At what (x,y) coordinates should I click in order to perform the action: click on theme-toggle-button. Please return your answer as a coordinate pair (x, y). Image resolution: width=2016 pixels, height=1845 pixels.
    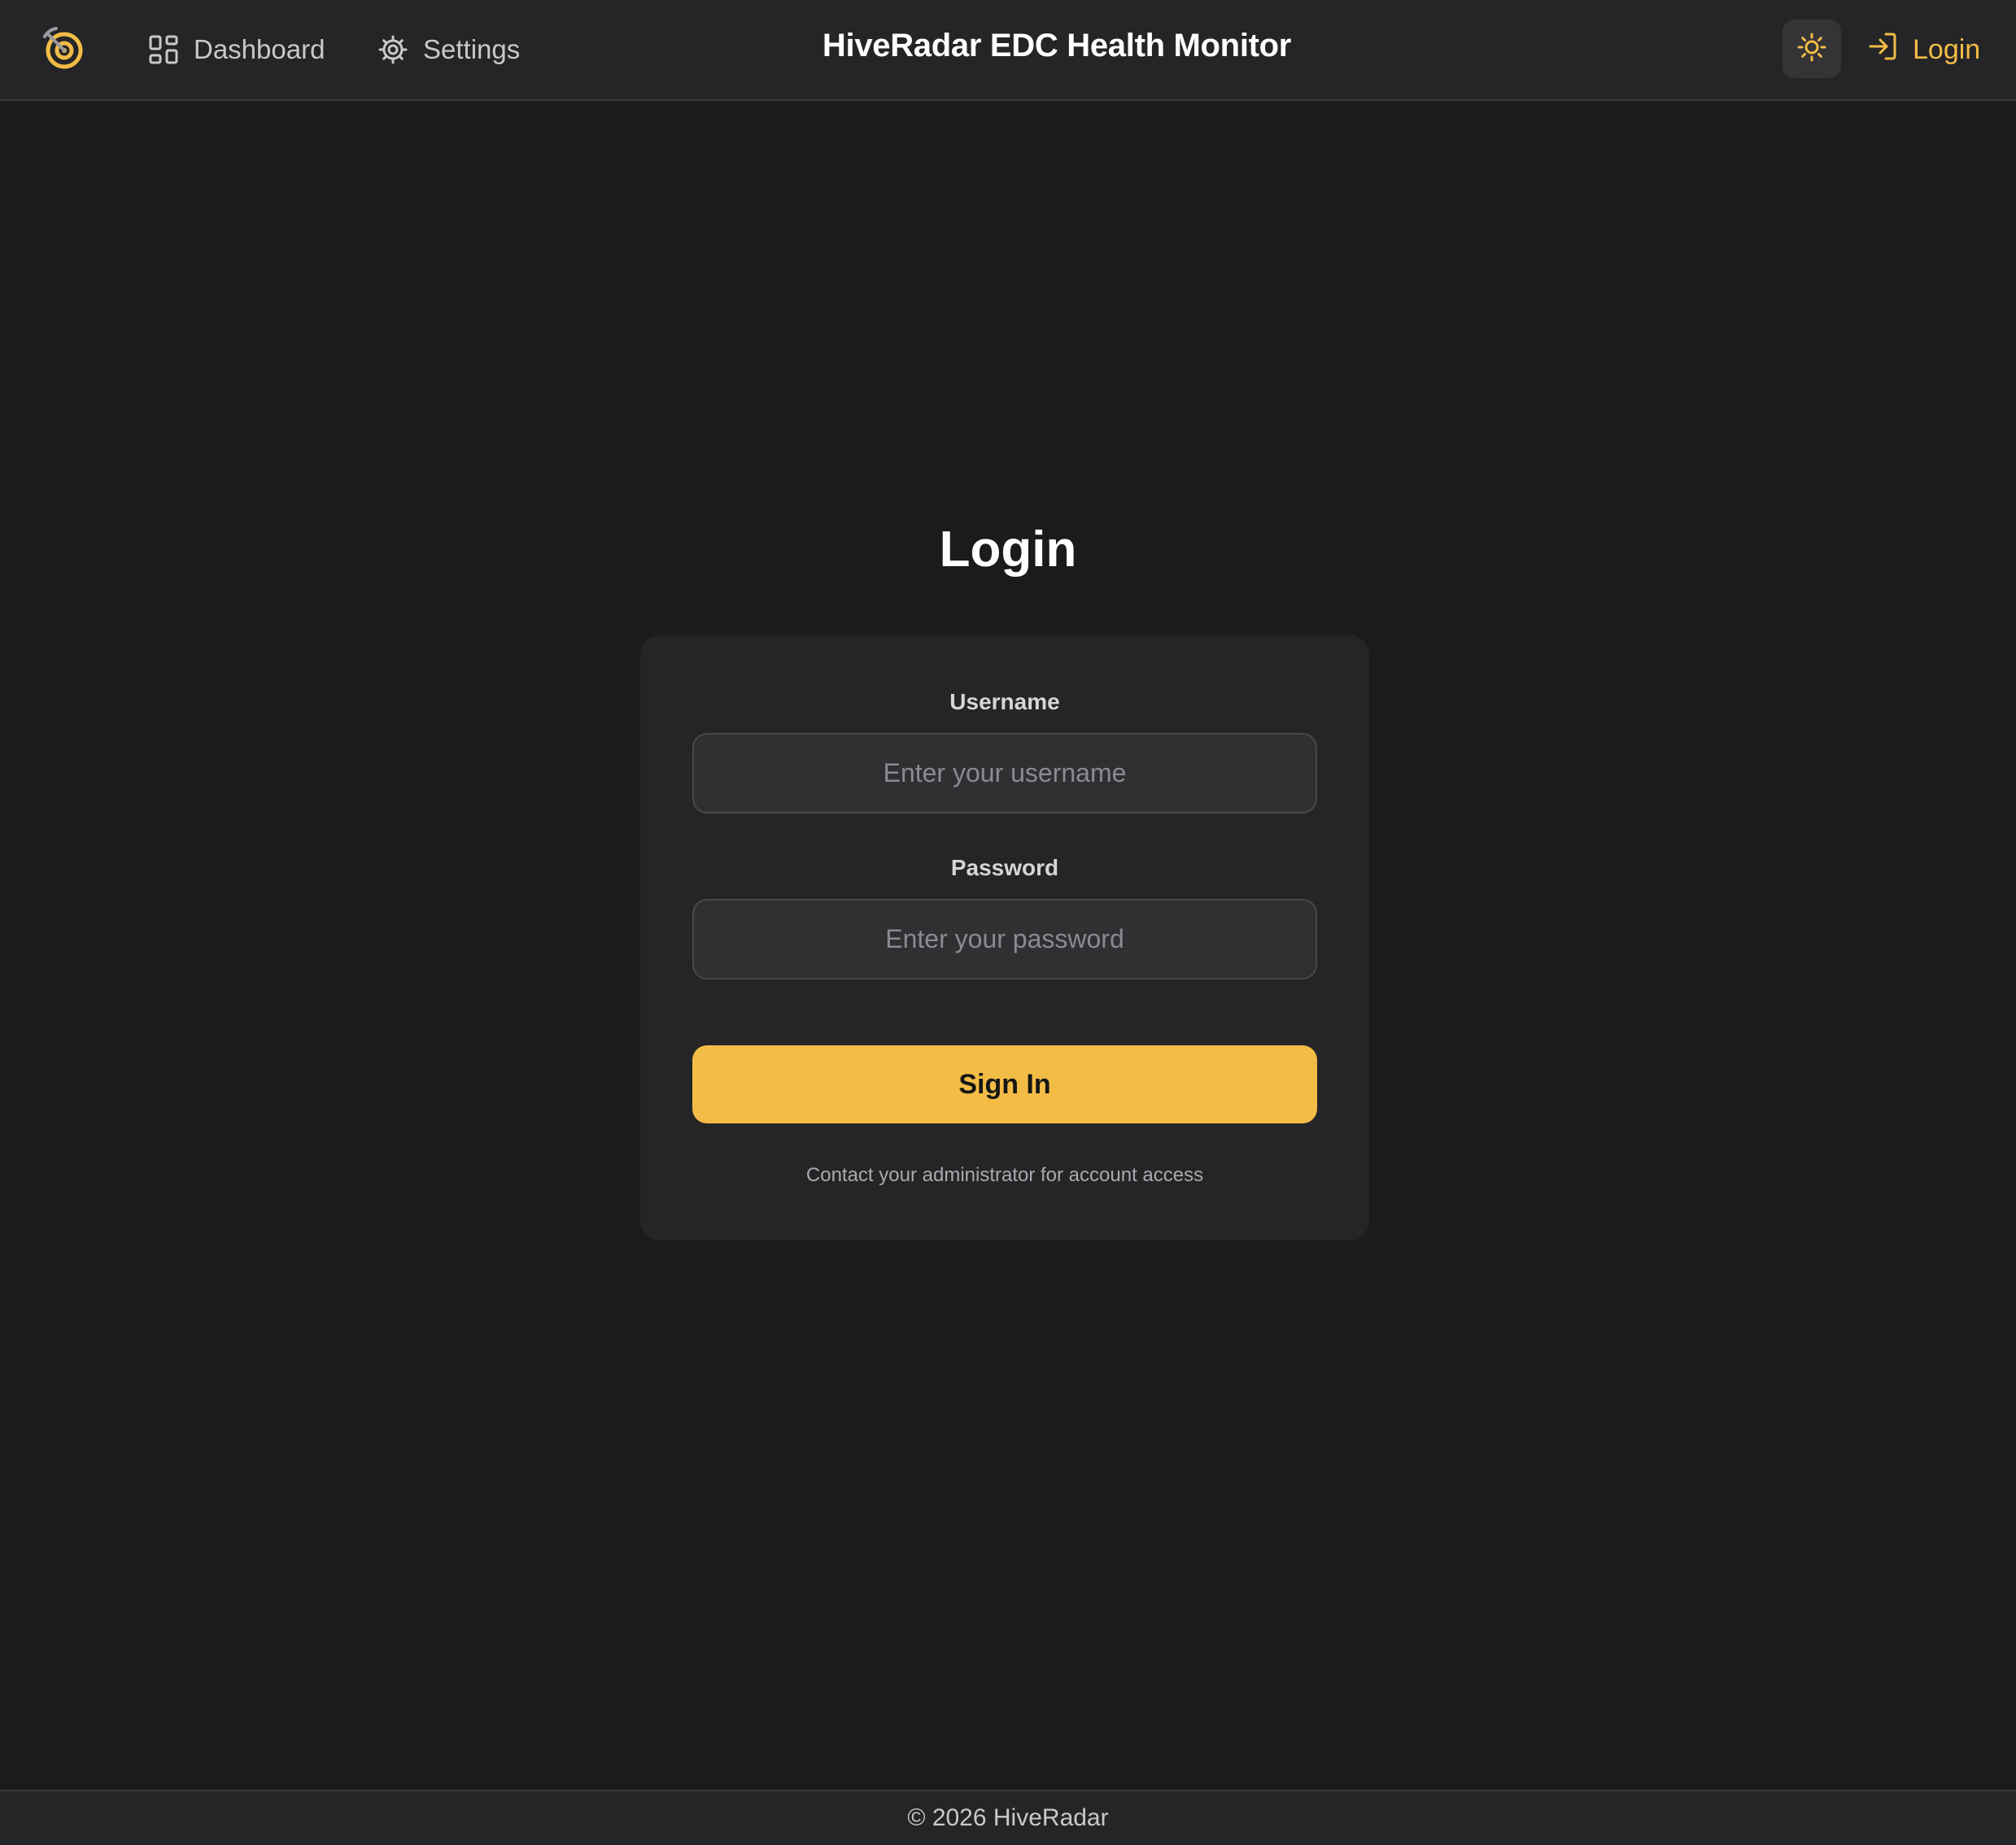
    Looking at the image, I should click on (1812, 49).